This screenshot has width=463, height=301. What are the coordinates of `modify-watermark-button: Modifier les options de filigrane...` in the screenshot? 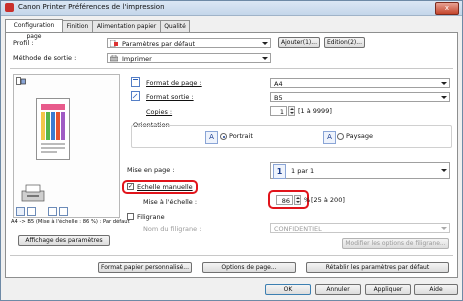 It's located at (395, 243).